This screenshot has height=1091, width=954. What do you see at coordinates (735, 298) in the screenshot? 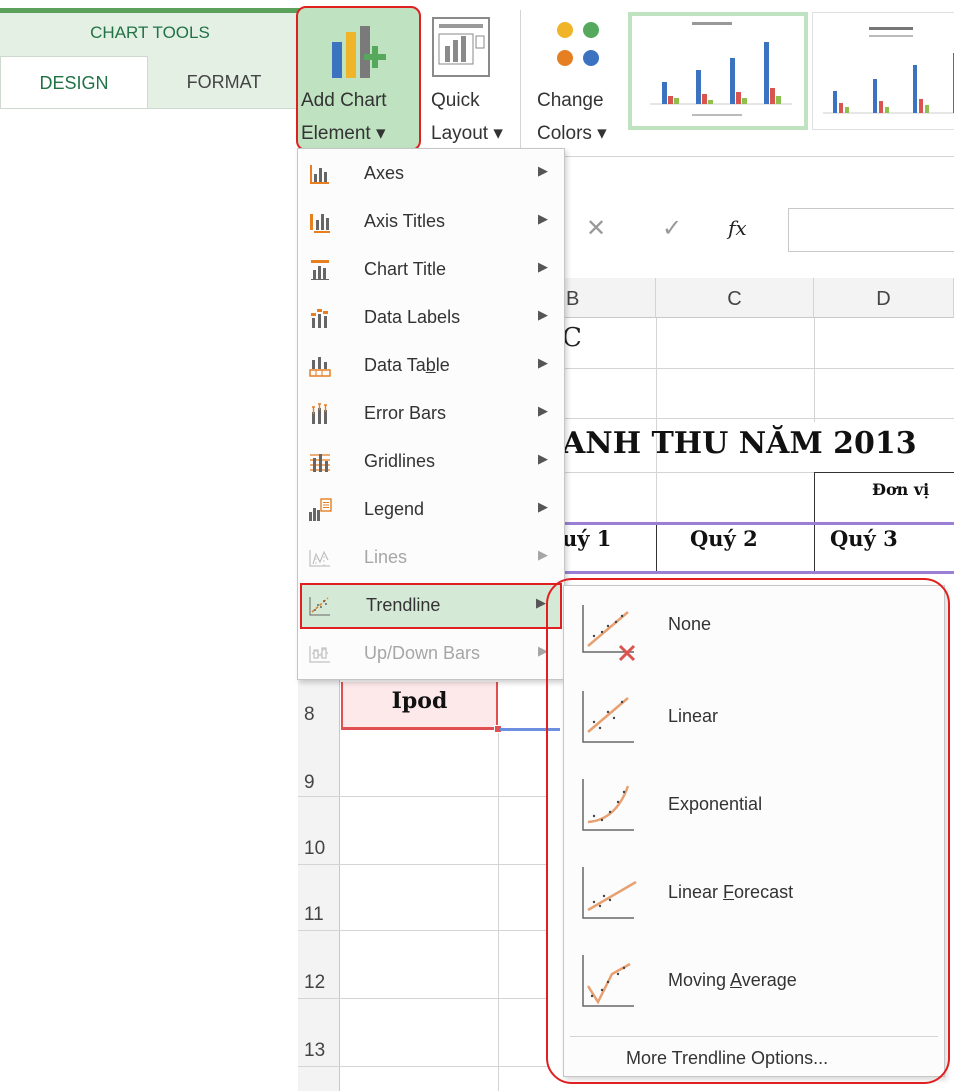
I see `column-header-c: C` at bounding box center [735, 298].